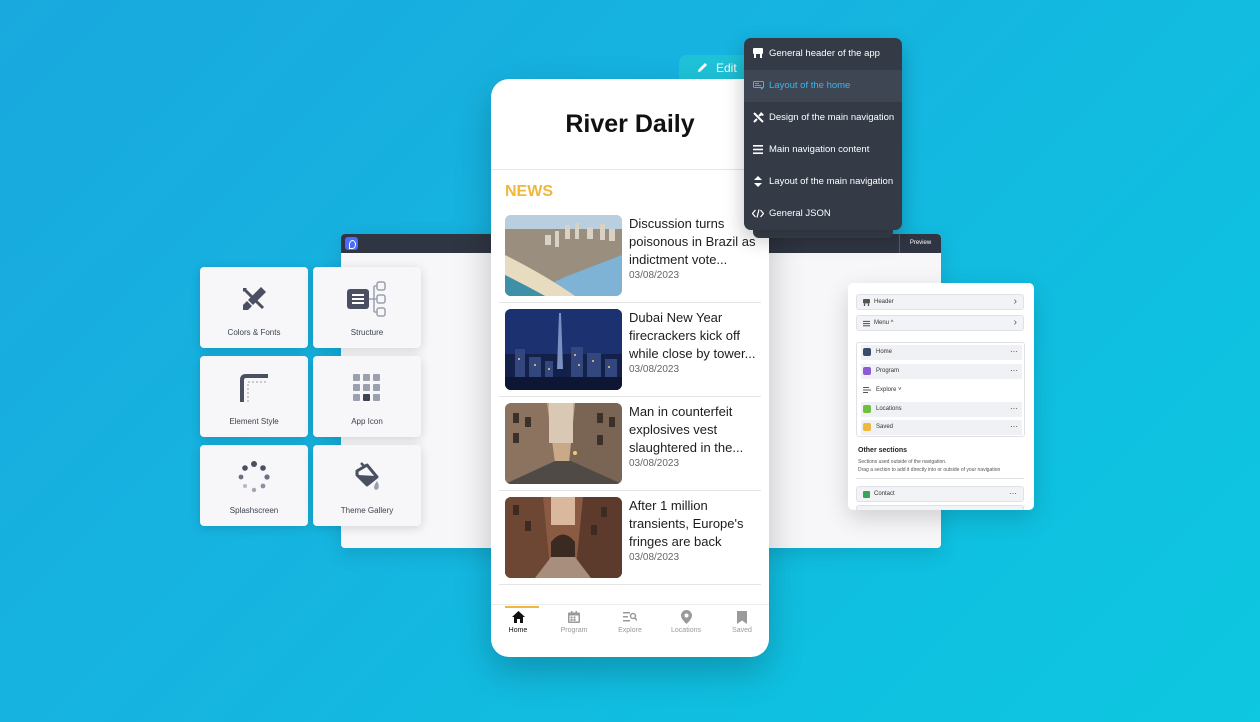  I want to click on design-tools-icon, so click(758, 117).